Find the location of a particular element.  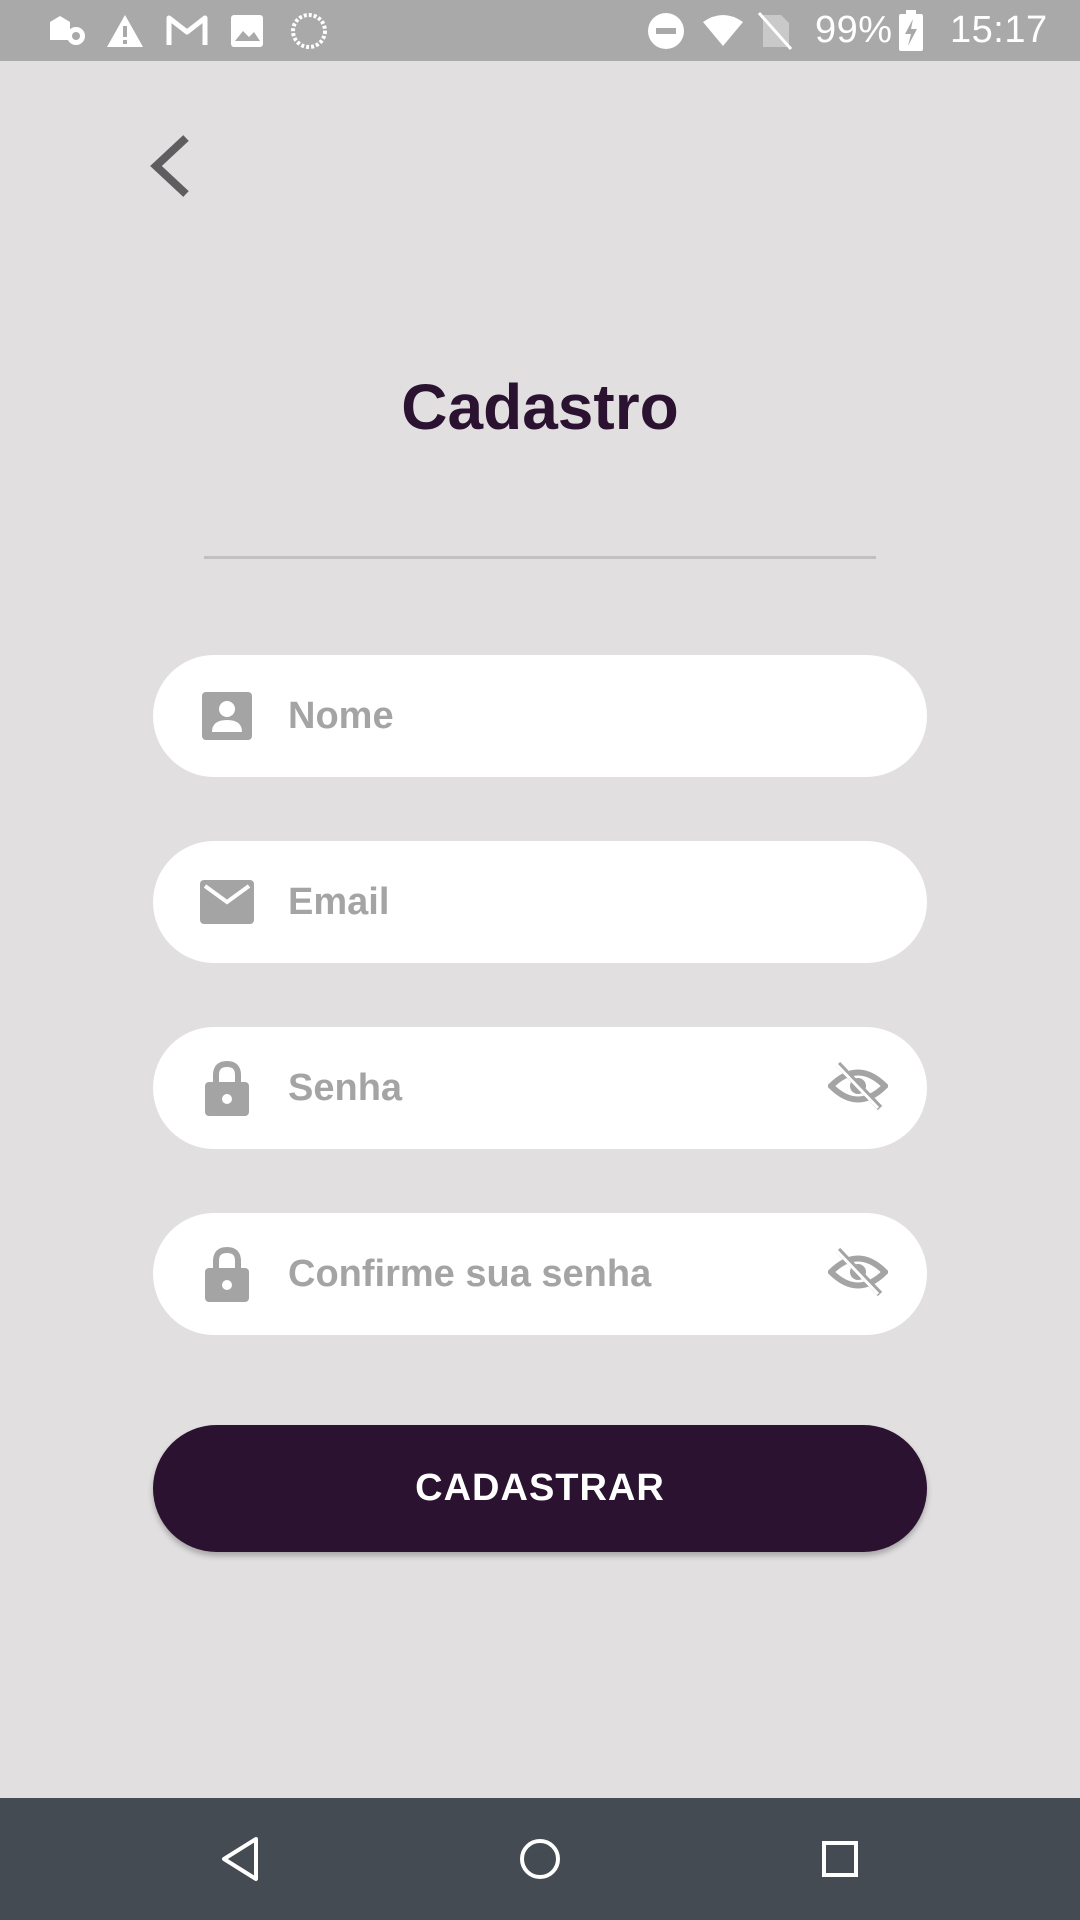

image-icon is located at coordinates (247, 30).